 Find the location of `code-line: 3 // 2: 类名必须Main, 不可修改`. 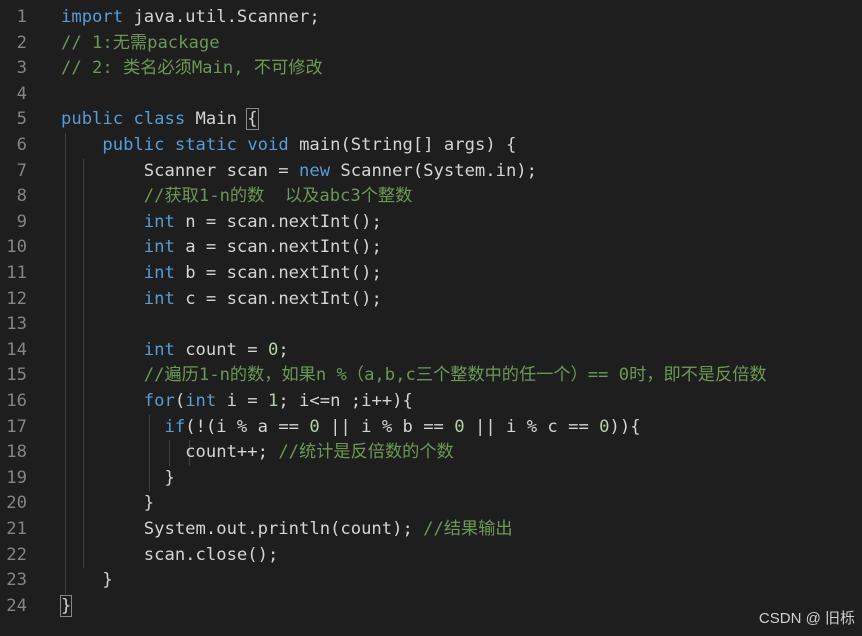

code-line: 3 // 2: 类名必须Main, 不可修改 is located at coordinates (431, 69).